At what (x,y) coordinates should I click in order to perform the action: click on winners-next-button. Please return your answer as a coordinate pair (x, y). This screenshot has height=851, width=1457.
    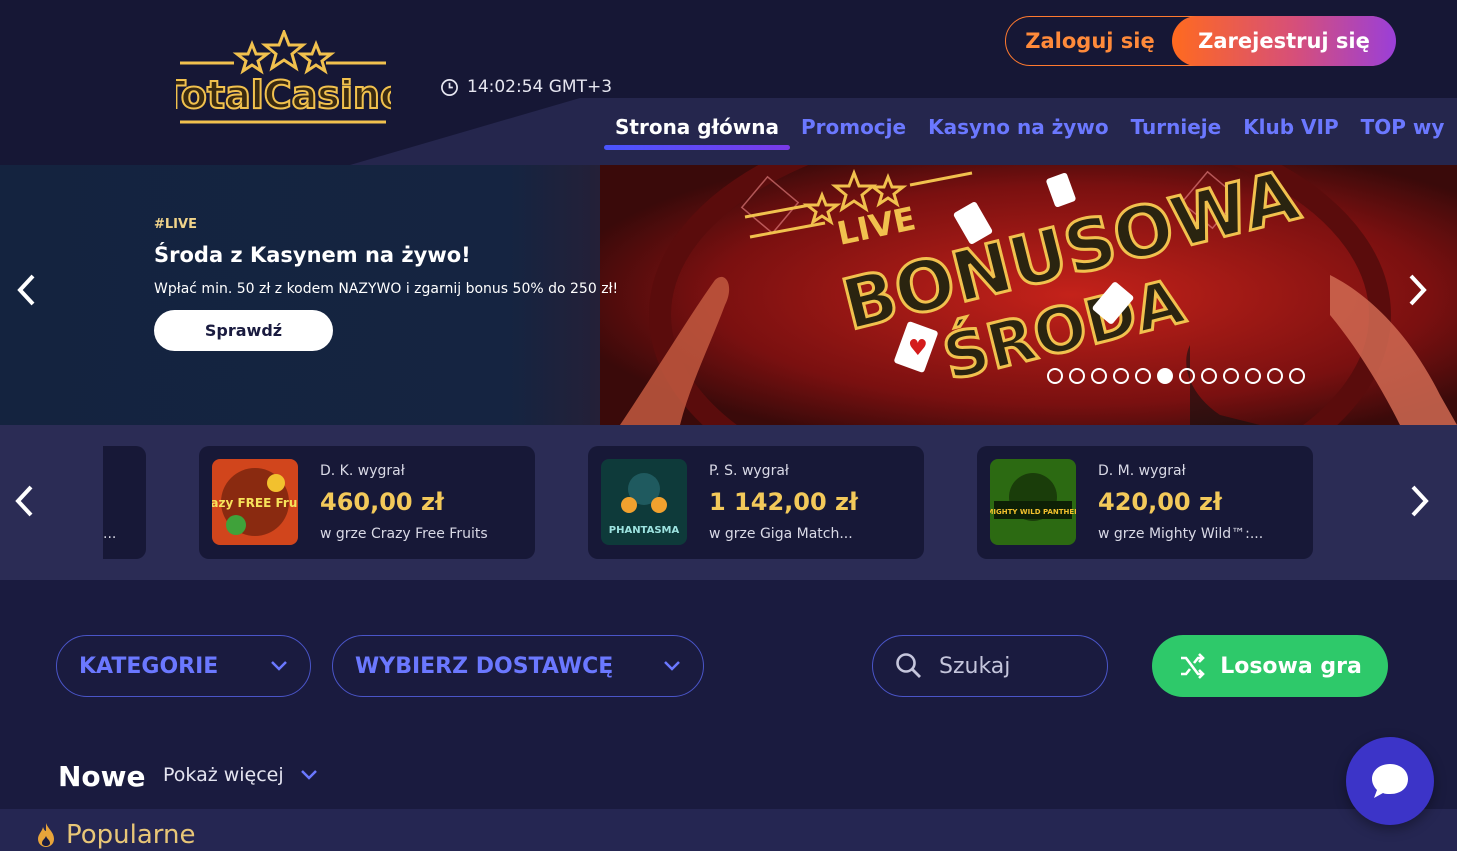
    Looking at the image, I should click on (1419, 501).